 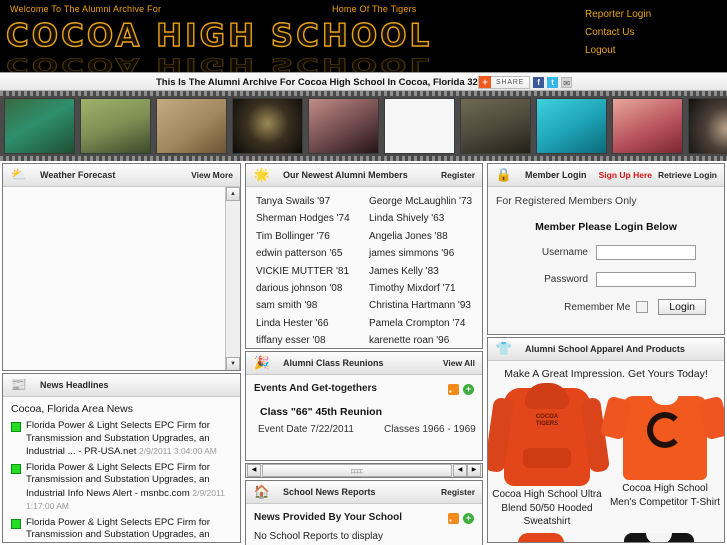 What do you see at coordinates (425, 236) in the screenshot?
I see `alumni-member-name: Angelia Jones '88` at bounding box center [425, 236].